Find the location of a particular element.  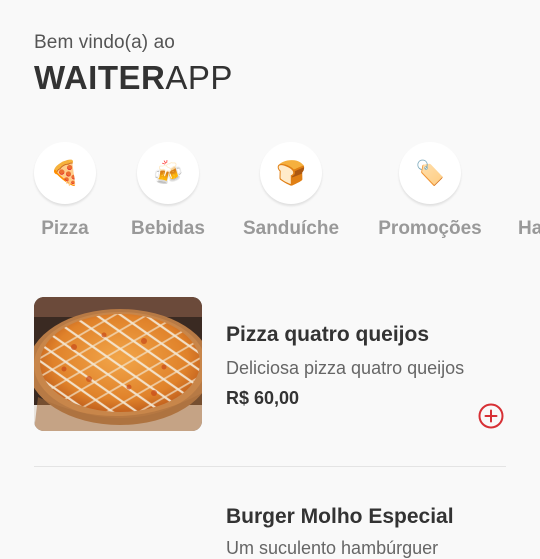

category-bebidas: 🍻 Bebidas is located at coordinates (168, 191).